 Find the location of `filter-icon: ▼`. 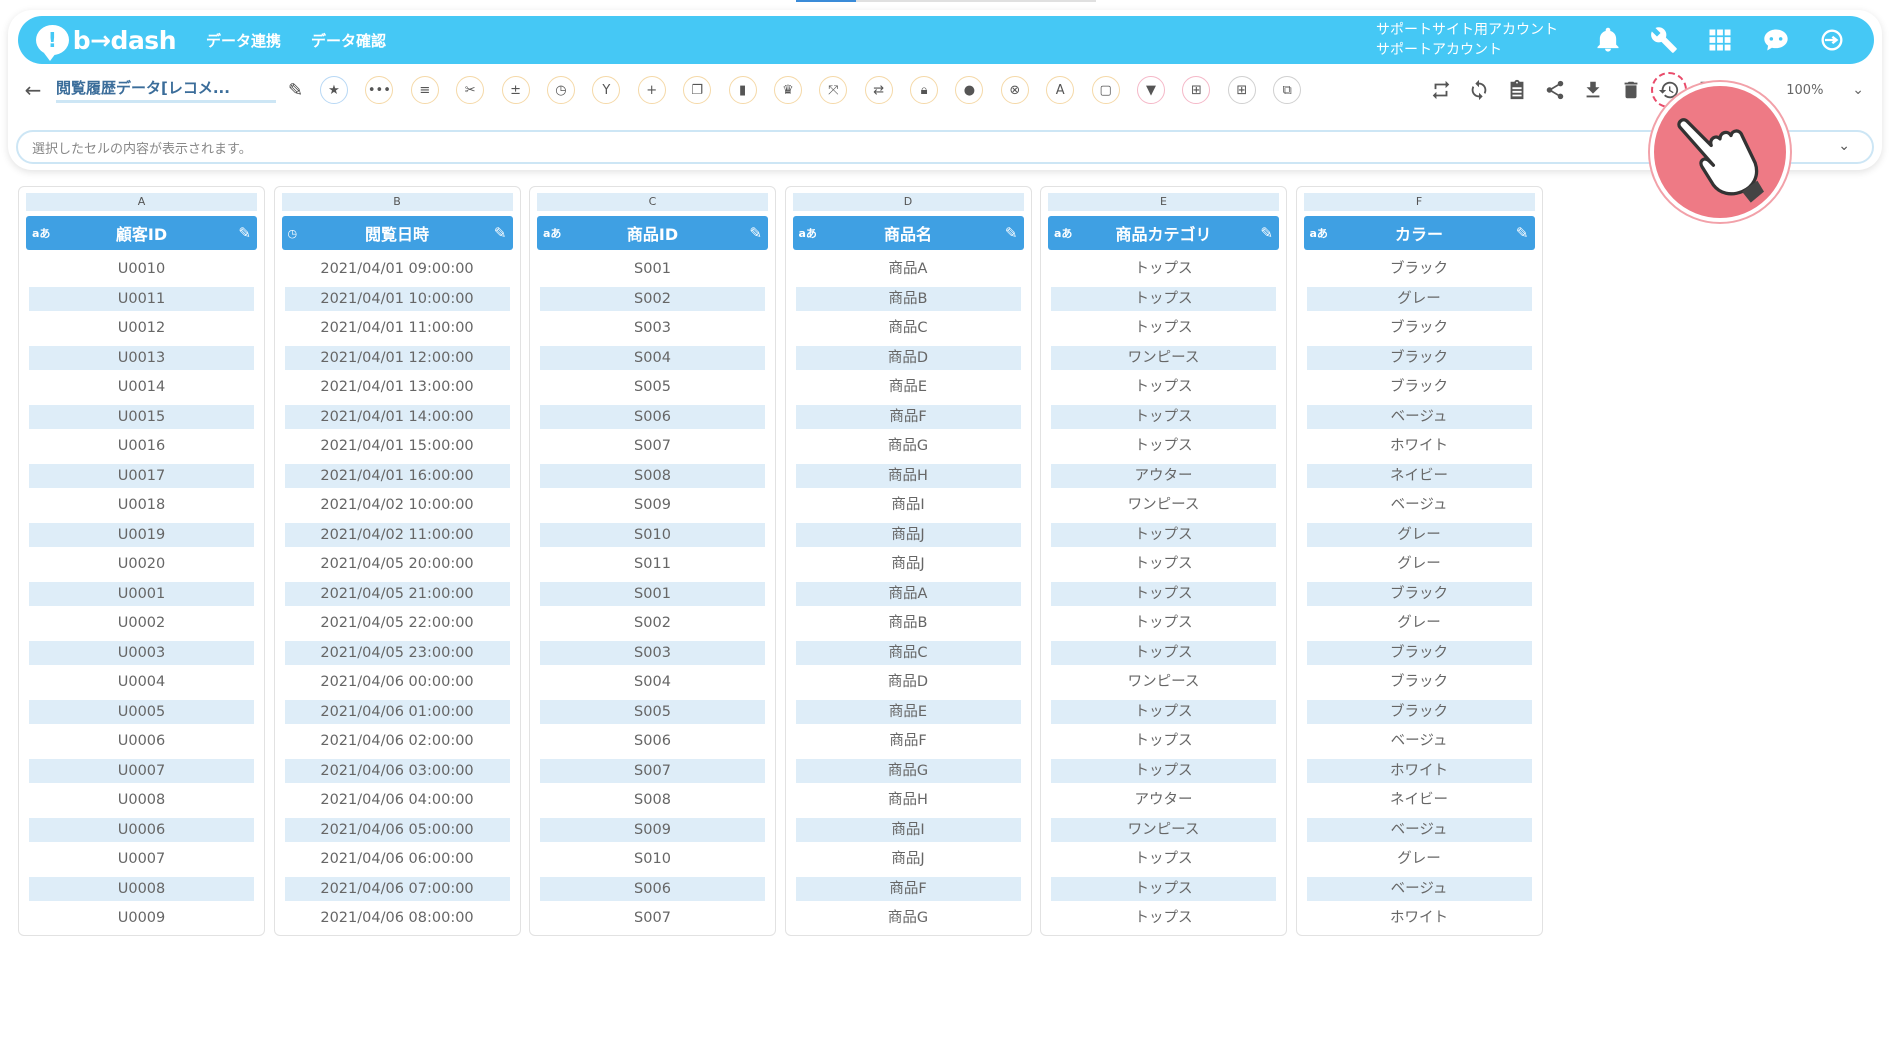

filter-icon: ▼ is located at coordinates (1151, 90).